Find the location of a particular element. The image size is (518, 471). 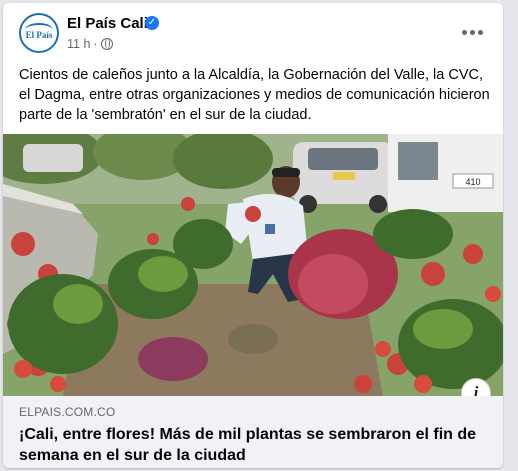

page-name: El País Cali is located at coordinates (107, 23).